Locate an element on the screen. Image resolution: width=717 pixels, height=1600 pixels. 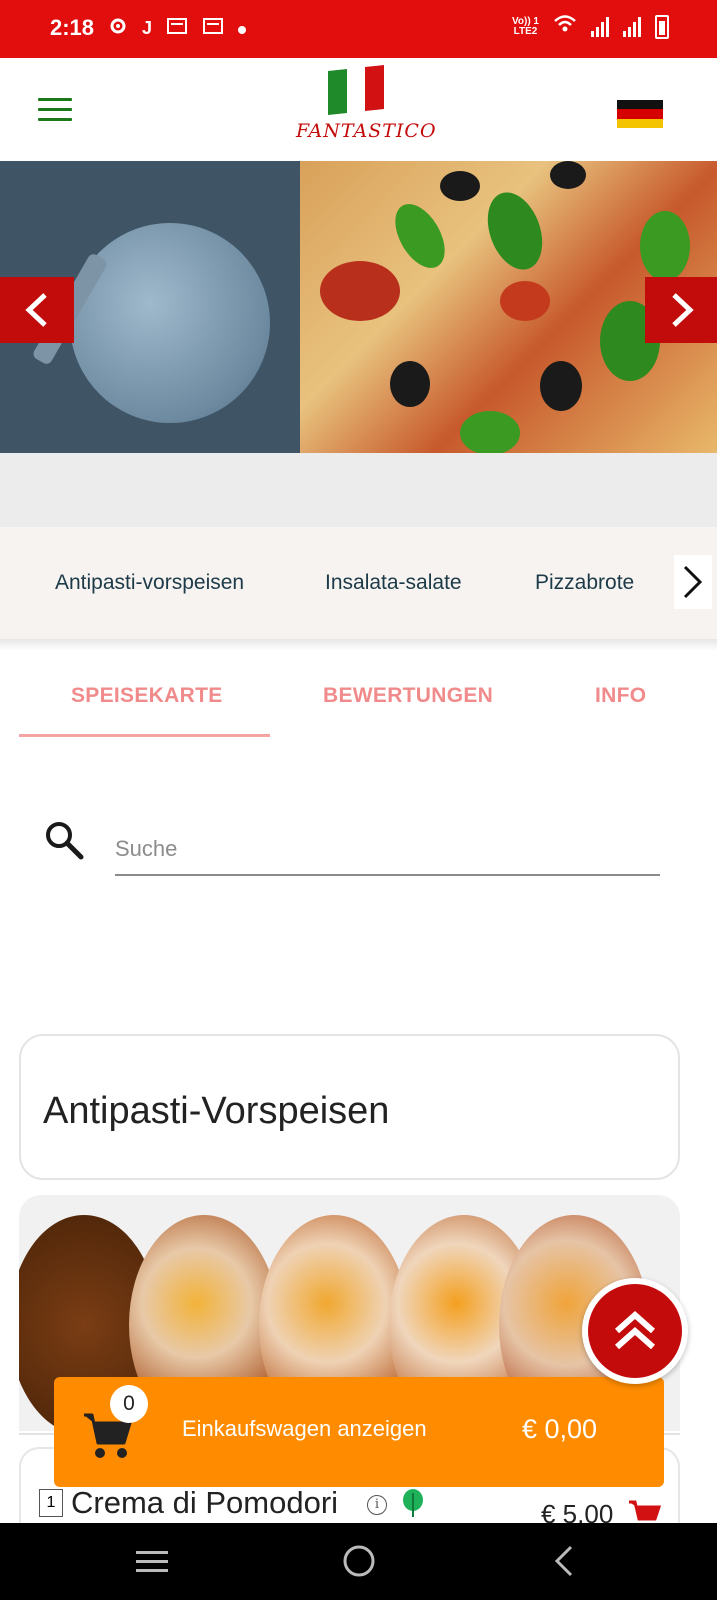
tab-speisekarte: SPEISEKARTE is located at coordinates (147, 696).